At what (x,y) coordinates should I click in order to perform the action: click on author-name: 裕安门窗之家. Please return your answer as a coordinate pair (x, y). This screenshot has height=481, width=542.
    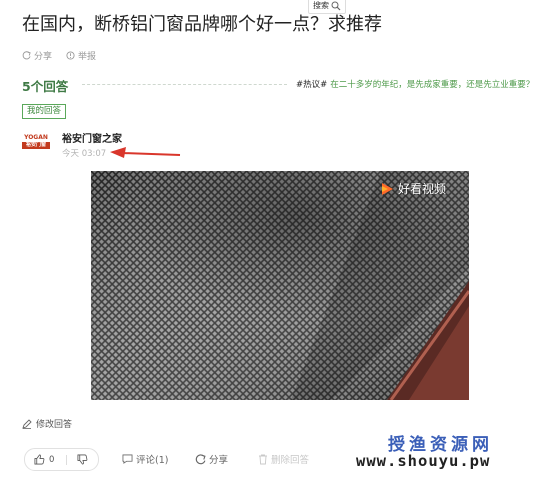
    Looking at the image, I should click on (92, 137).